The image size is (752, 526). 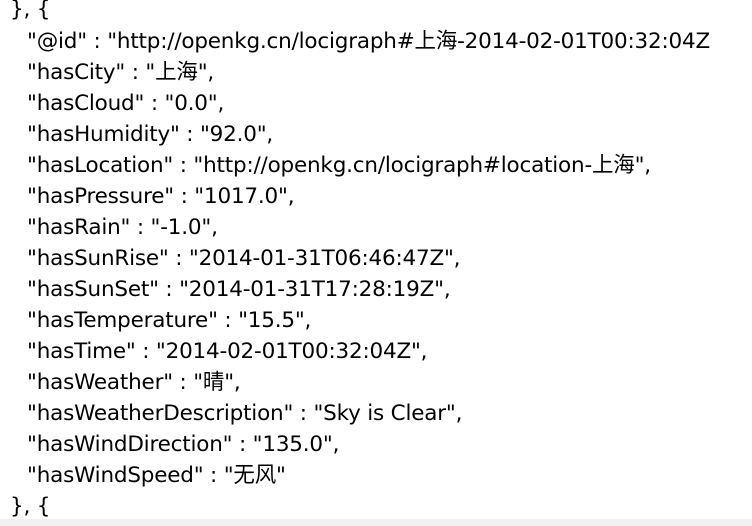 I want to click on json-line-rain: "hasRain" : "-1.0",, so click(x=122, y=227).